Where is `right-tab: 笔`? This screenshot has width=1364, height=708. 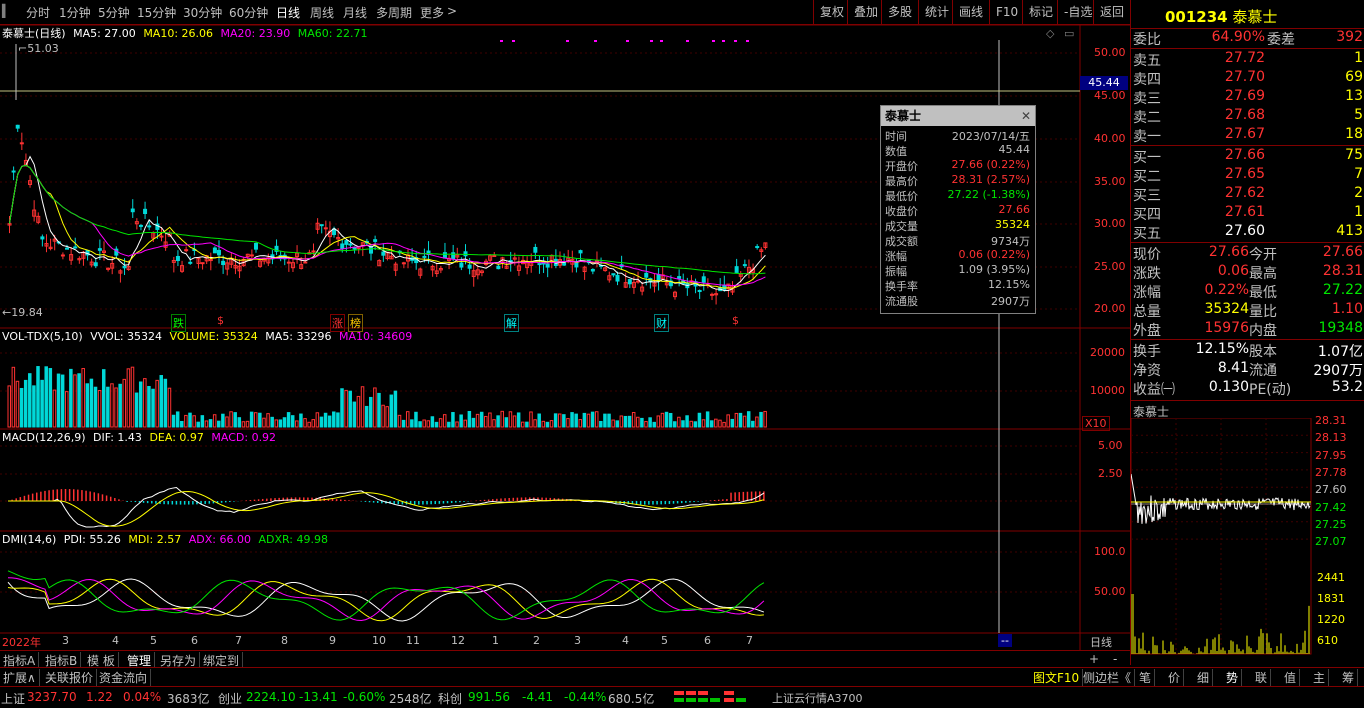
right-tab: 笔 is located at coordinates (1146, 677).